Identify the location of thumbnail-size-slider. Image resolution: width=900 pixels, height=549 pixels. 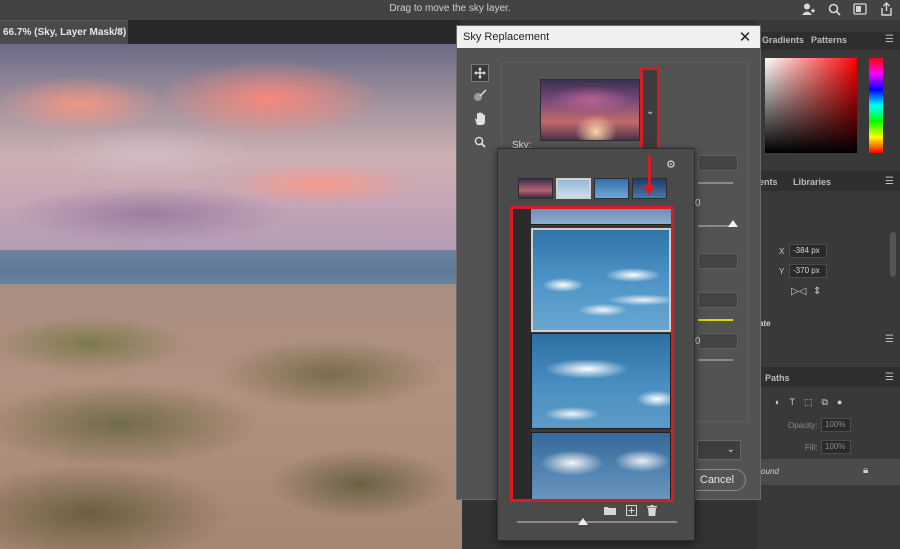
(597, 522).